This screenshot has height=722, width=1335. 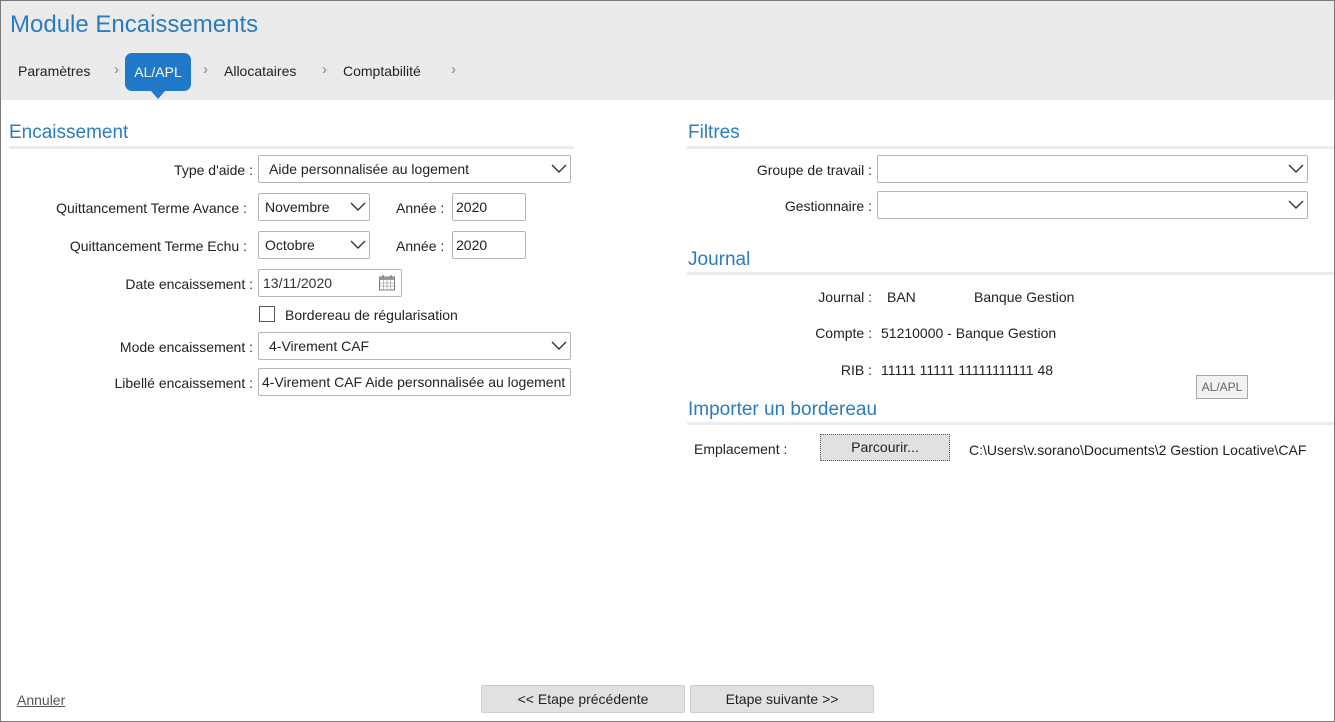 What do you see at coordinates (901, 297) in the screenshot?
I see `journal-code: BAN` at bounding box center [901, 297].